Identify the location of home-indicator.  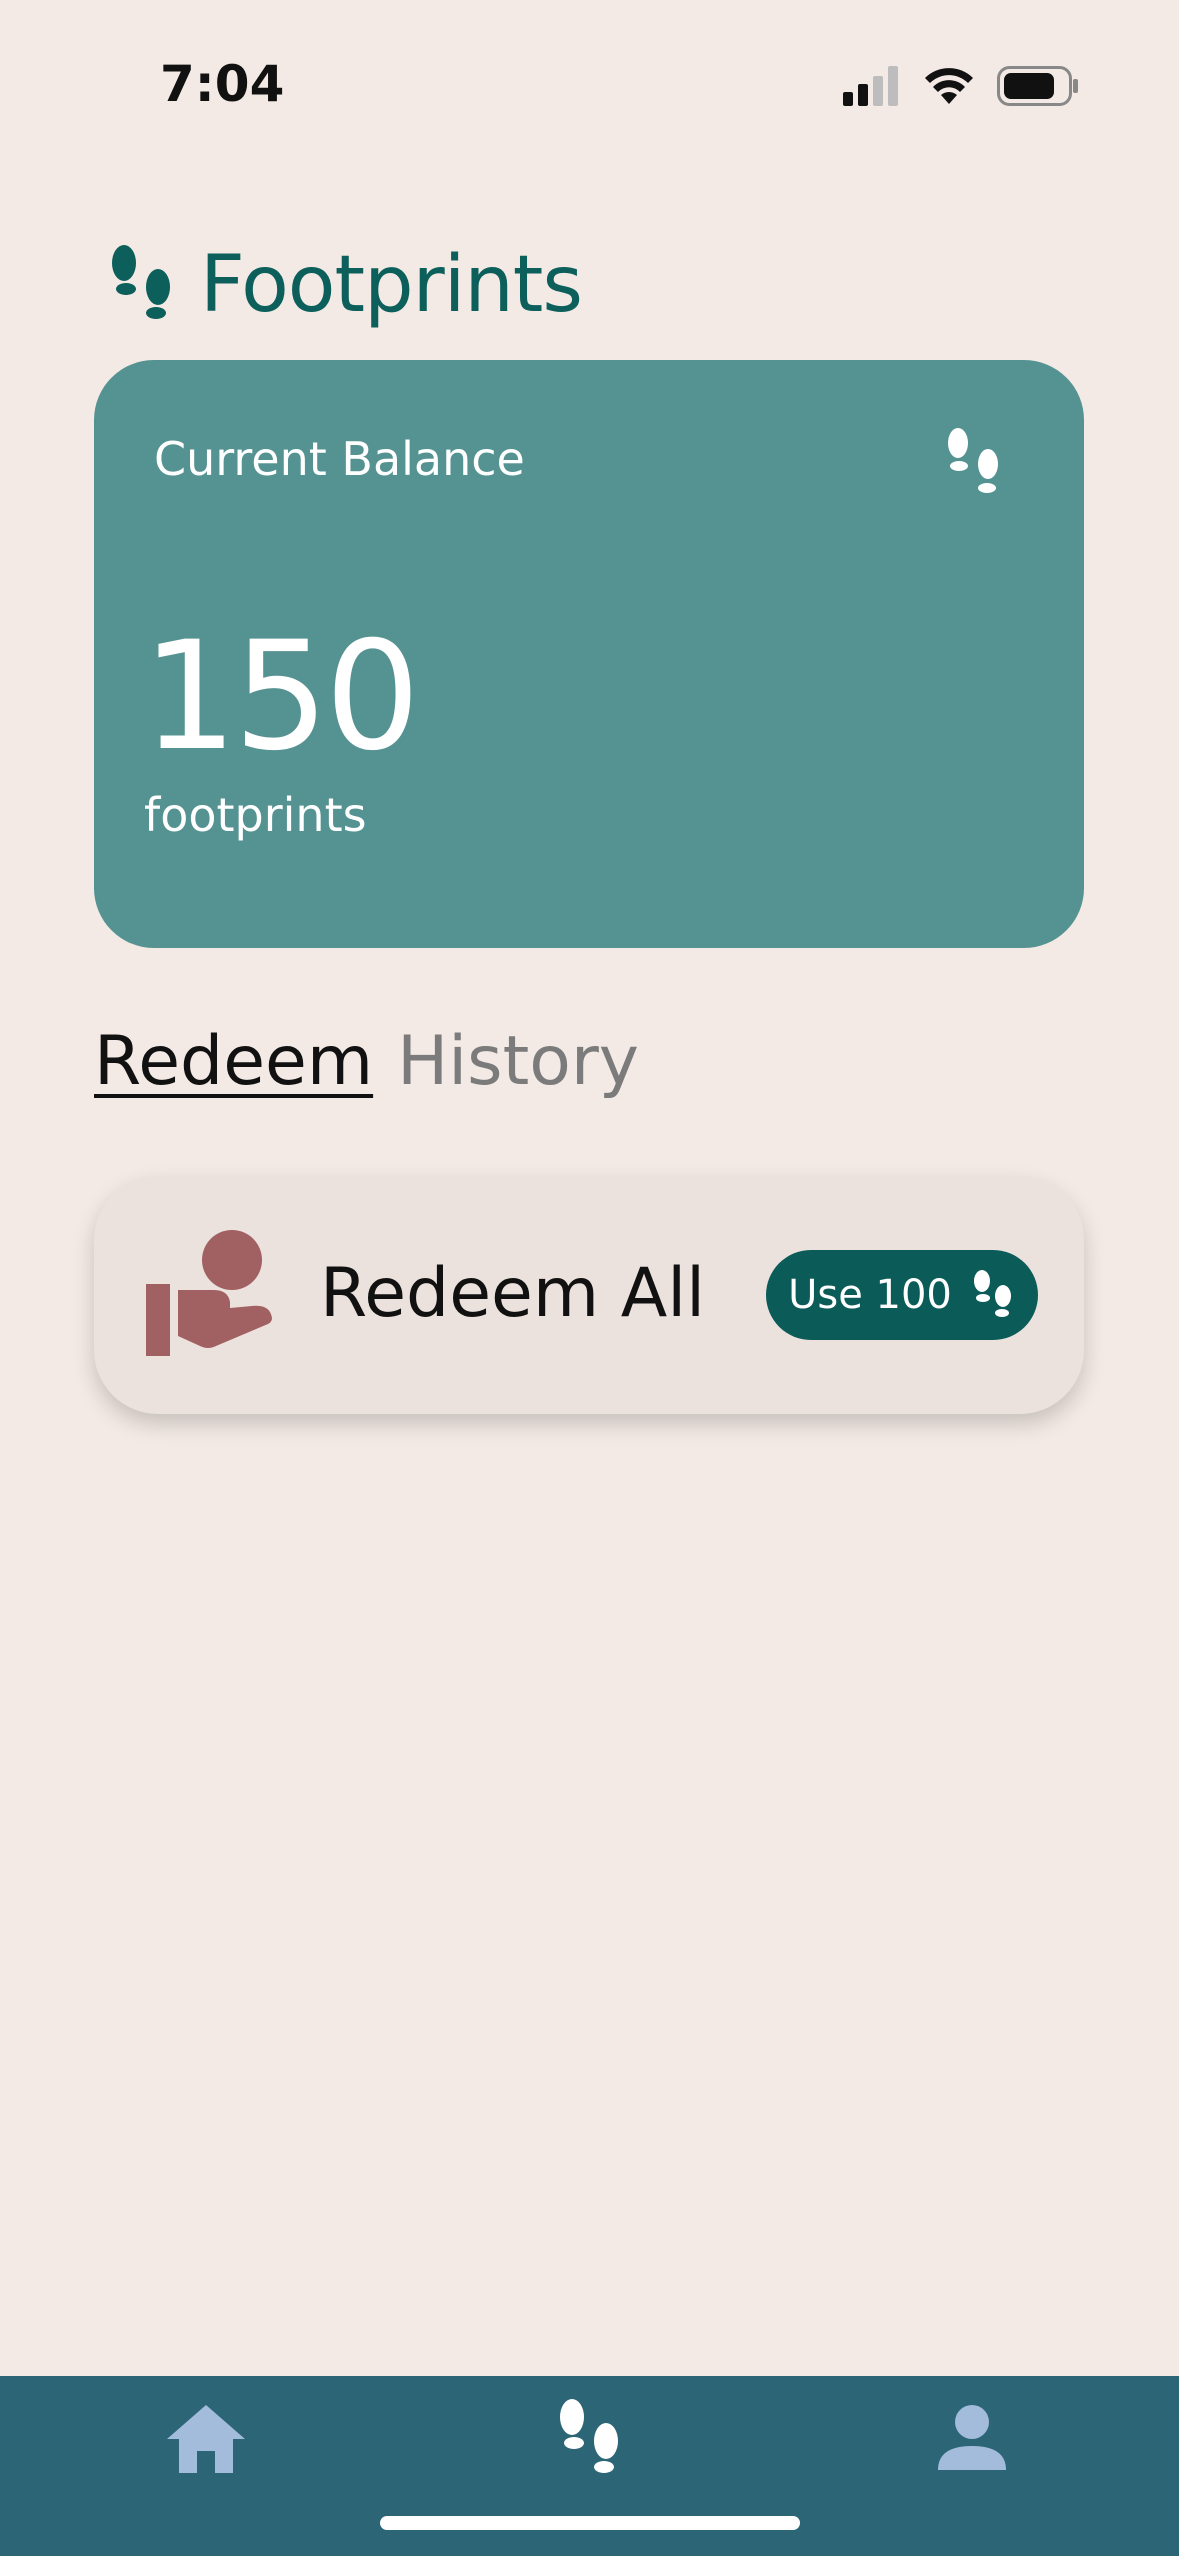
(590, 2523).